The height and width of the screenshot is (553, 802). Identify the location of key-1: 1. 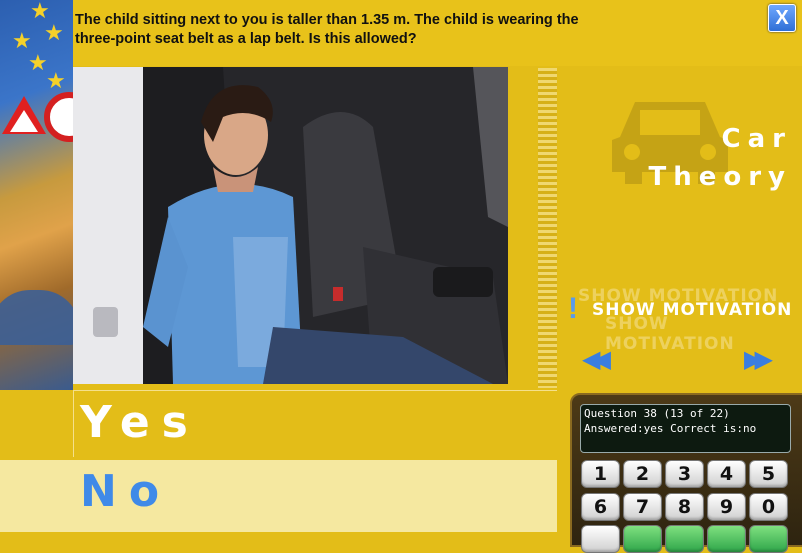
(600, 474).